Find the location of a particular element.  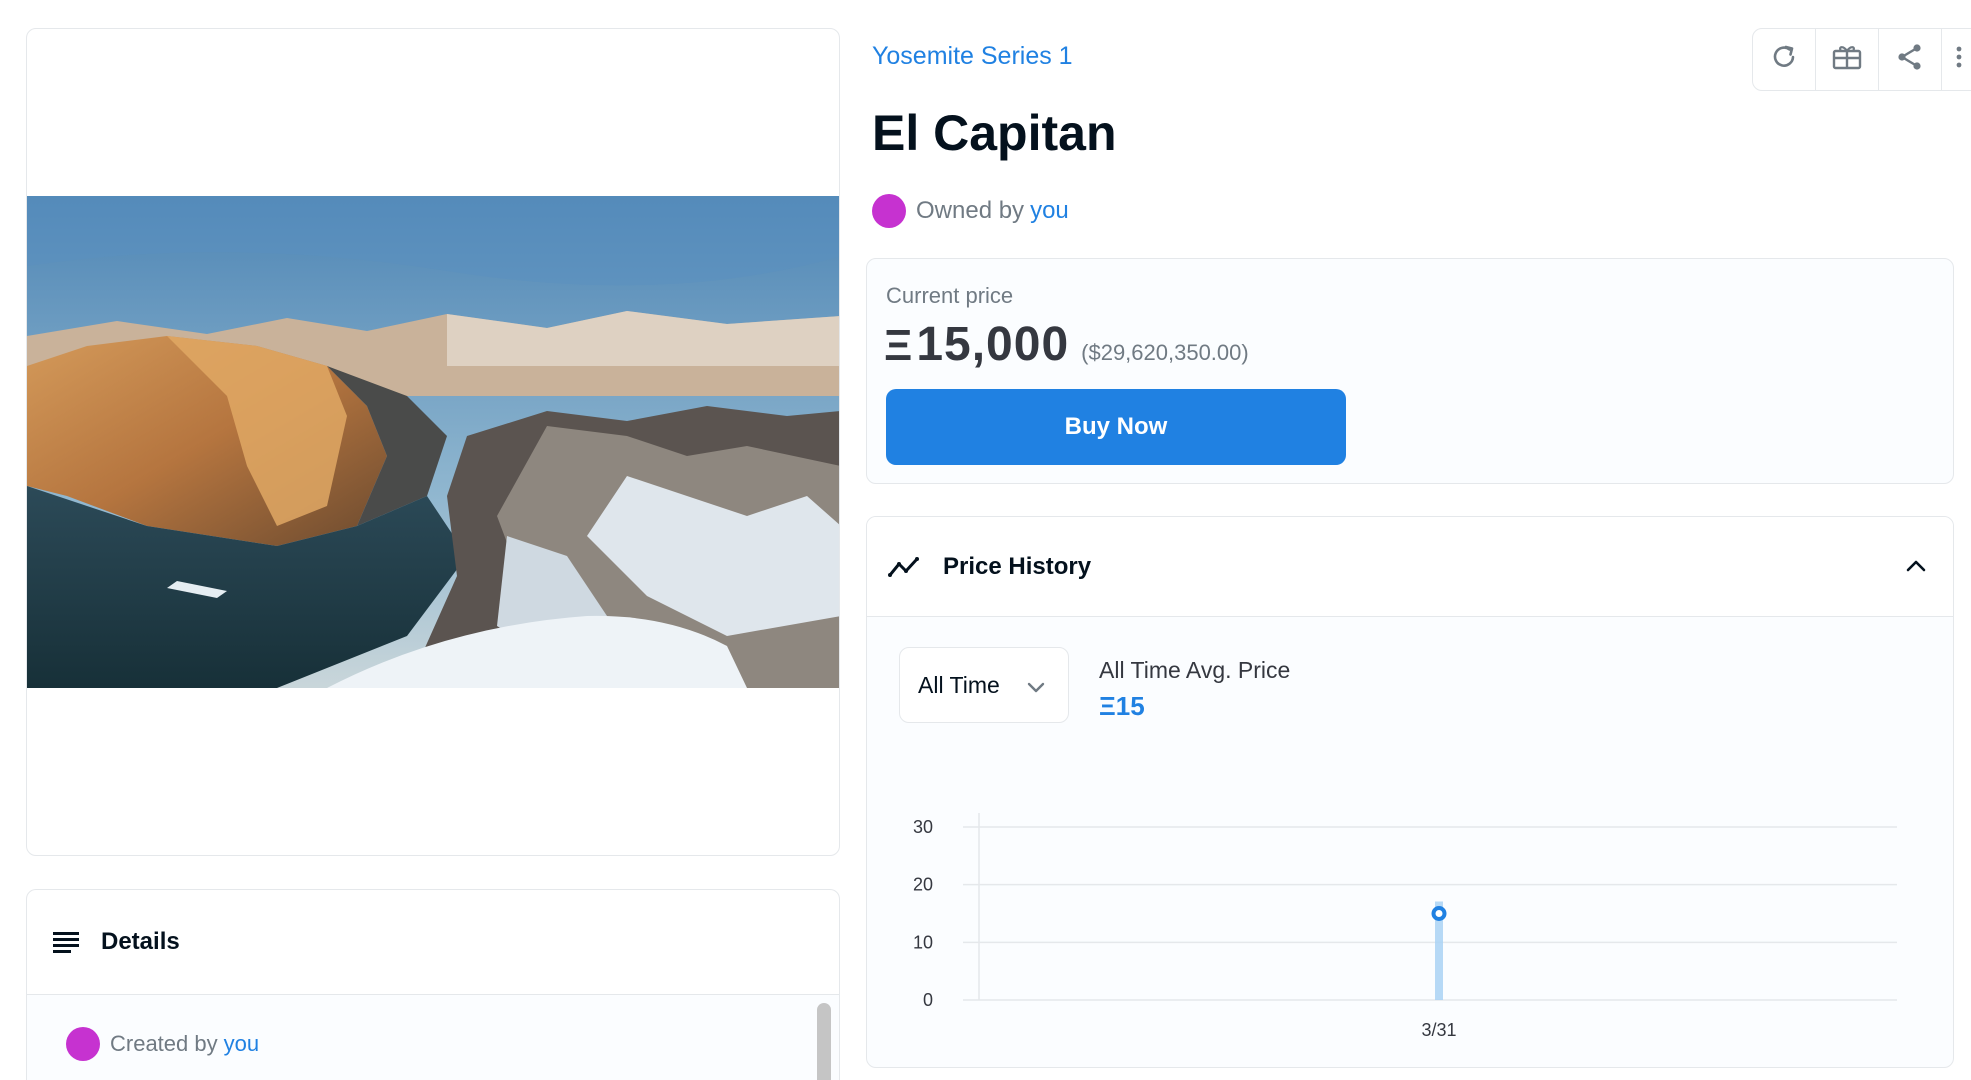

price-usd: ($29,620,350.00) is located at coordinates (1165, 352).